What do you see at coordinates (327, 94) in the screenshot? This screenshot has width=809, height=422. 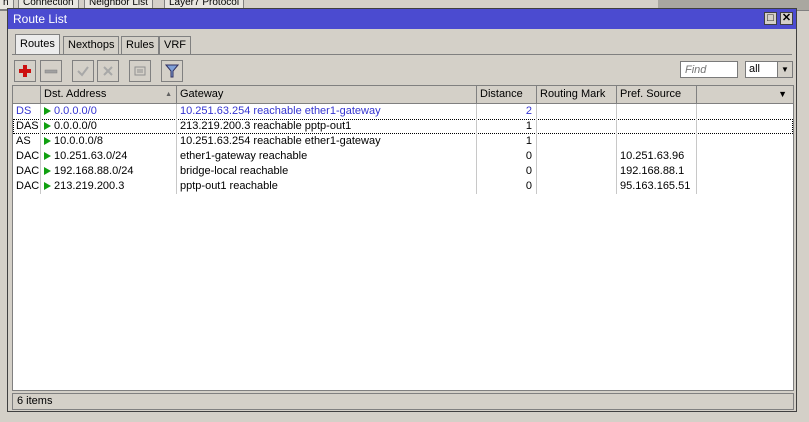 I see `column-header-gateway: Gateway` at bounding box center [327, 94].